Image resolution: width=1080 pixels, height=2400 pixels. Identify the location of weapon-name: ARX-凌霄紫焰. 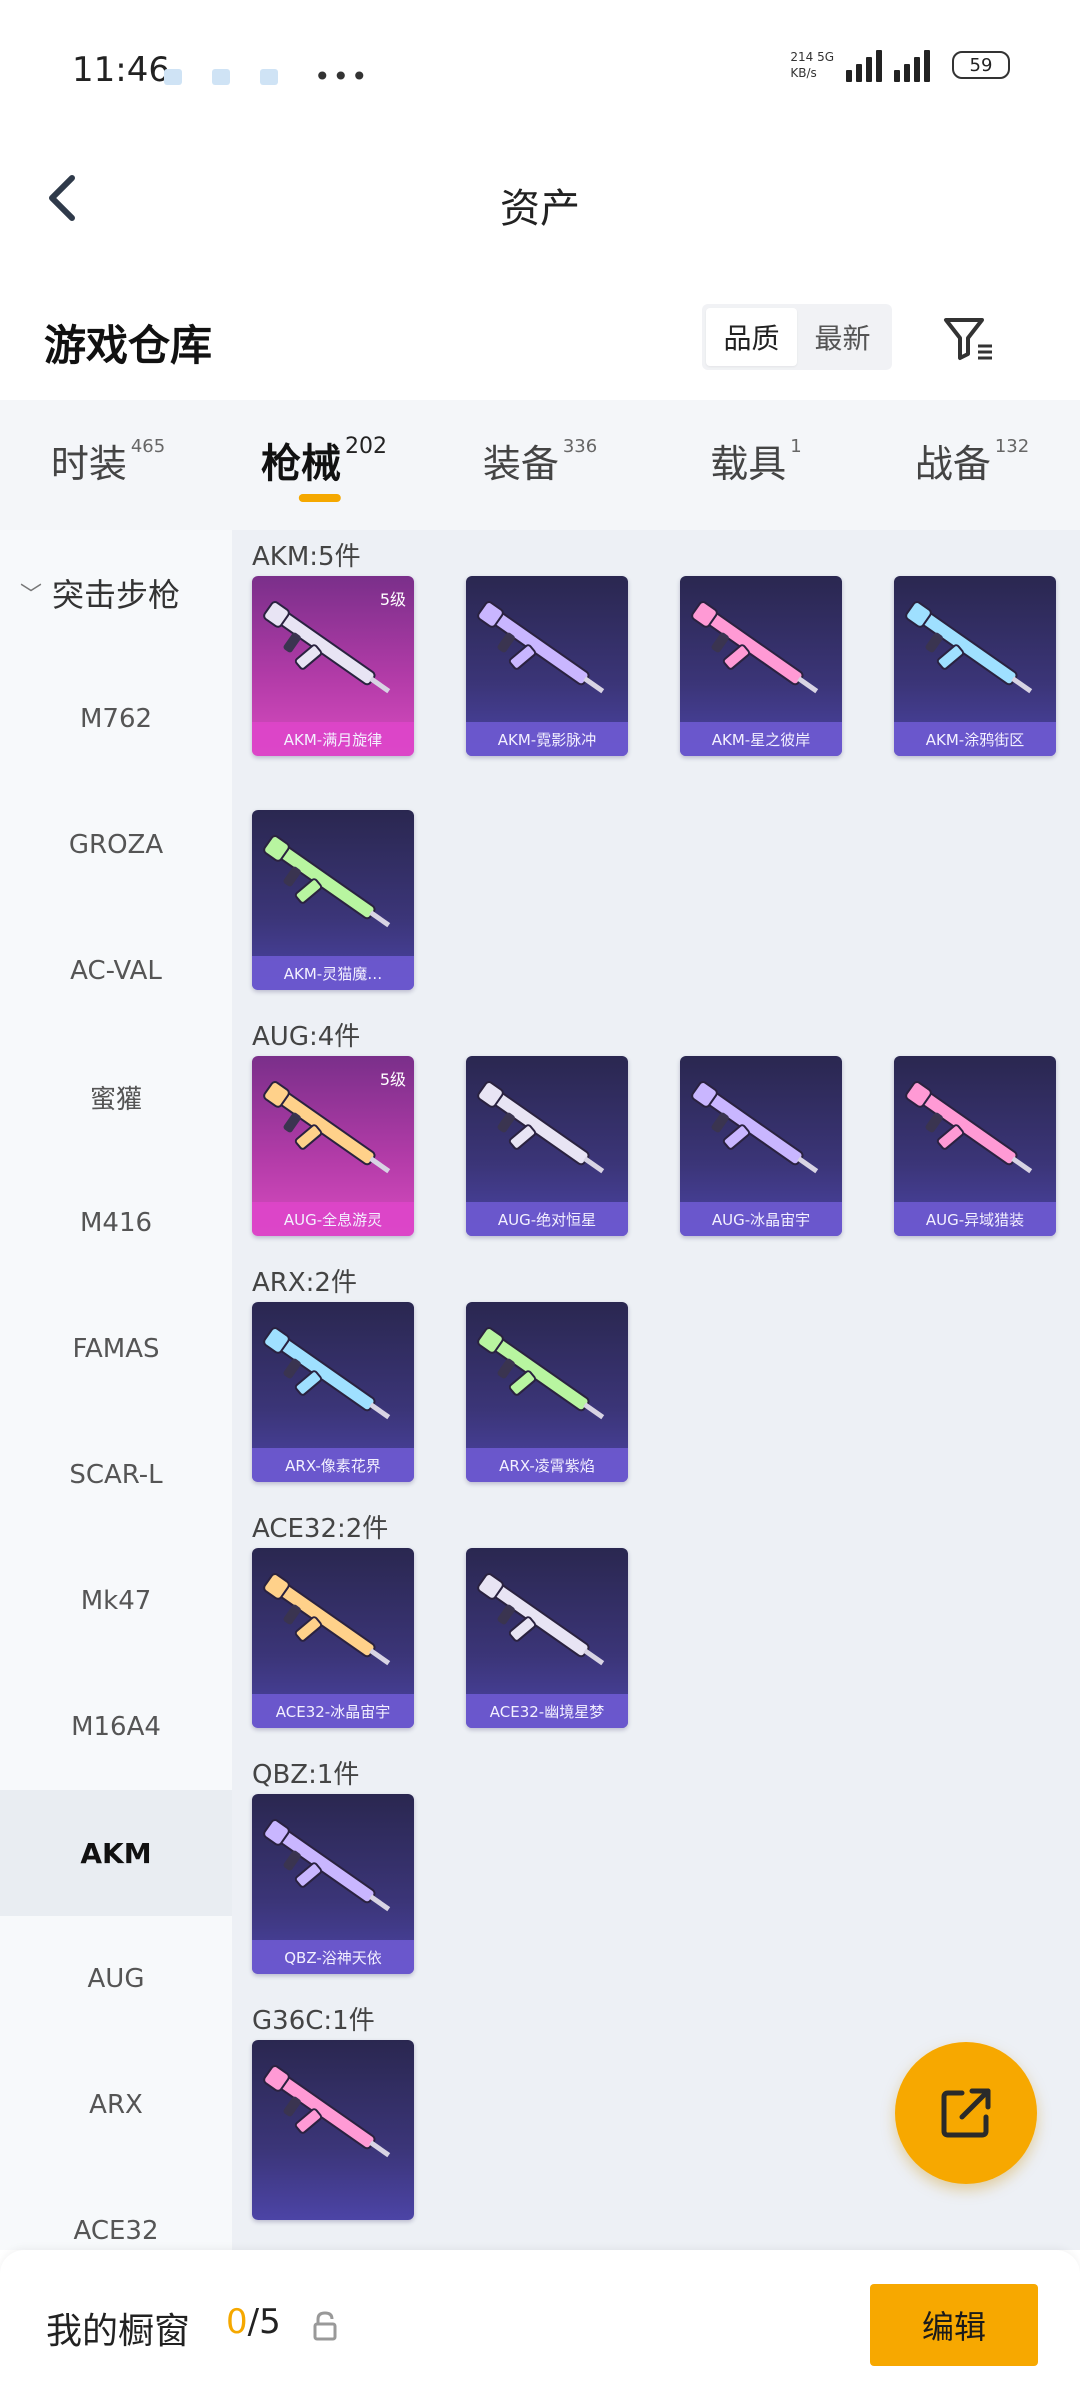
(547, 1465).